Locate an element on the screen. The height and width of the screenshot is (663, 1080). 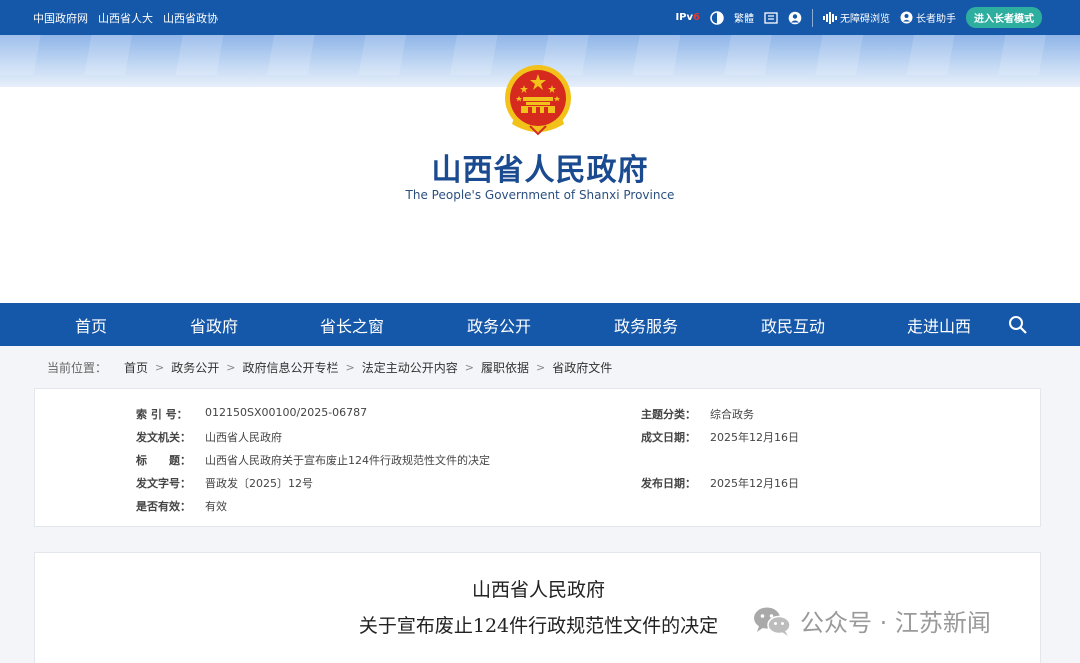
document-number-value: 晋政发〔2025〕12号 is located at coordinates (259, 483).